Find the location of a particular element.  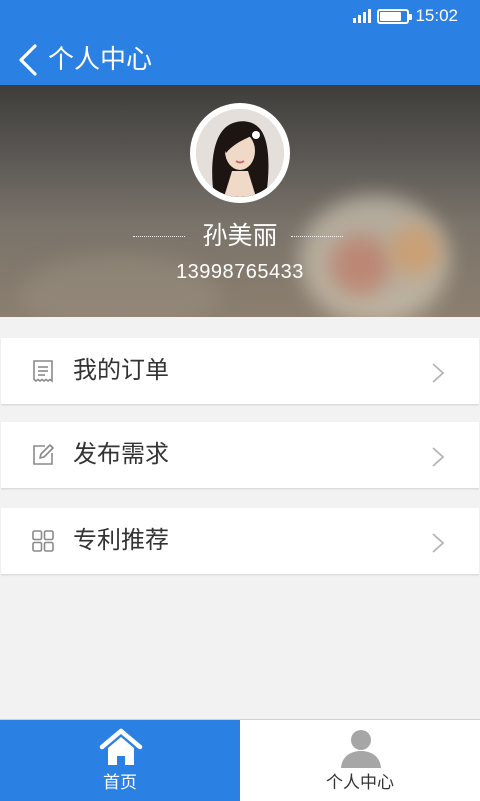

tab-home: 首页 is located at coordinates (120, 760).